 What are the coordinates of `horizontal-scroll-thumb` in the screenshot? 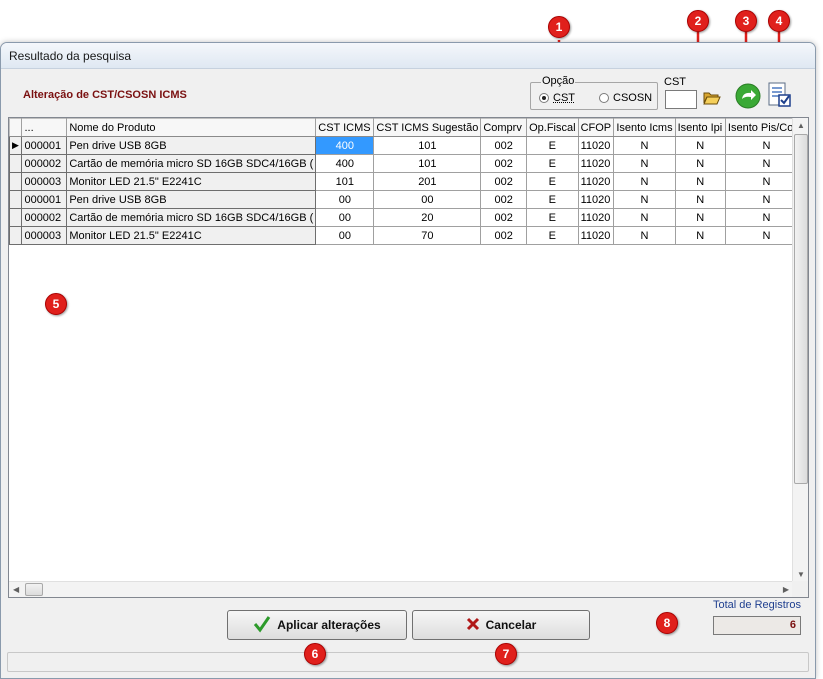 It's located at (34, 589).